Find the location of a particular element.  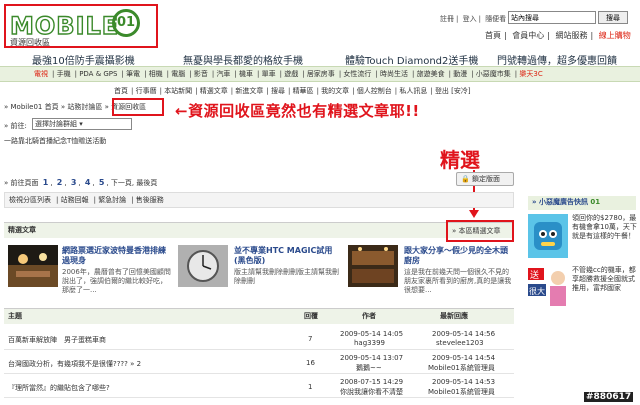

category-computer: 電腦 is located at coordinates (178, 74).